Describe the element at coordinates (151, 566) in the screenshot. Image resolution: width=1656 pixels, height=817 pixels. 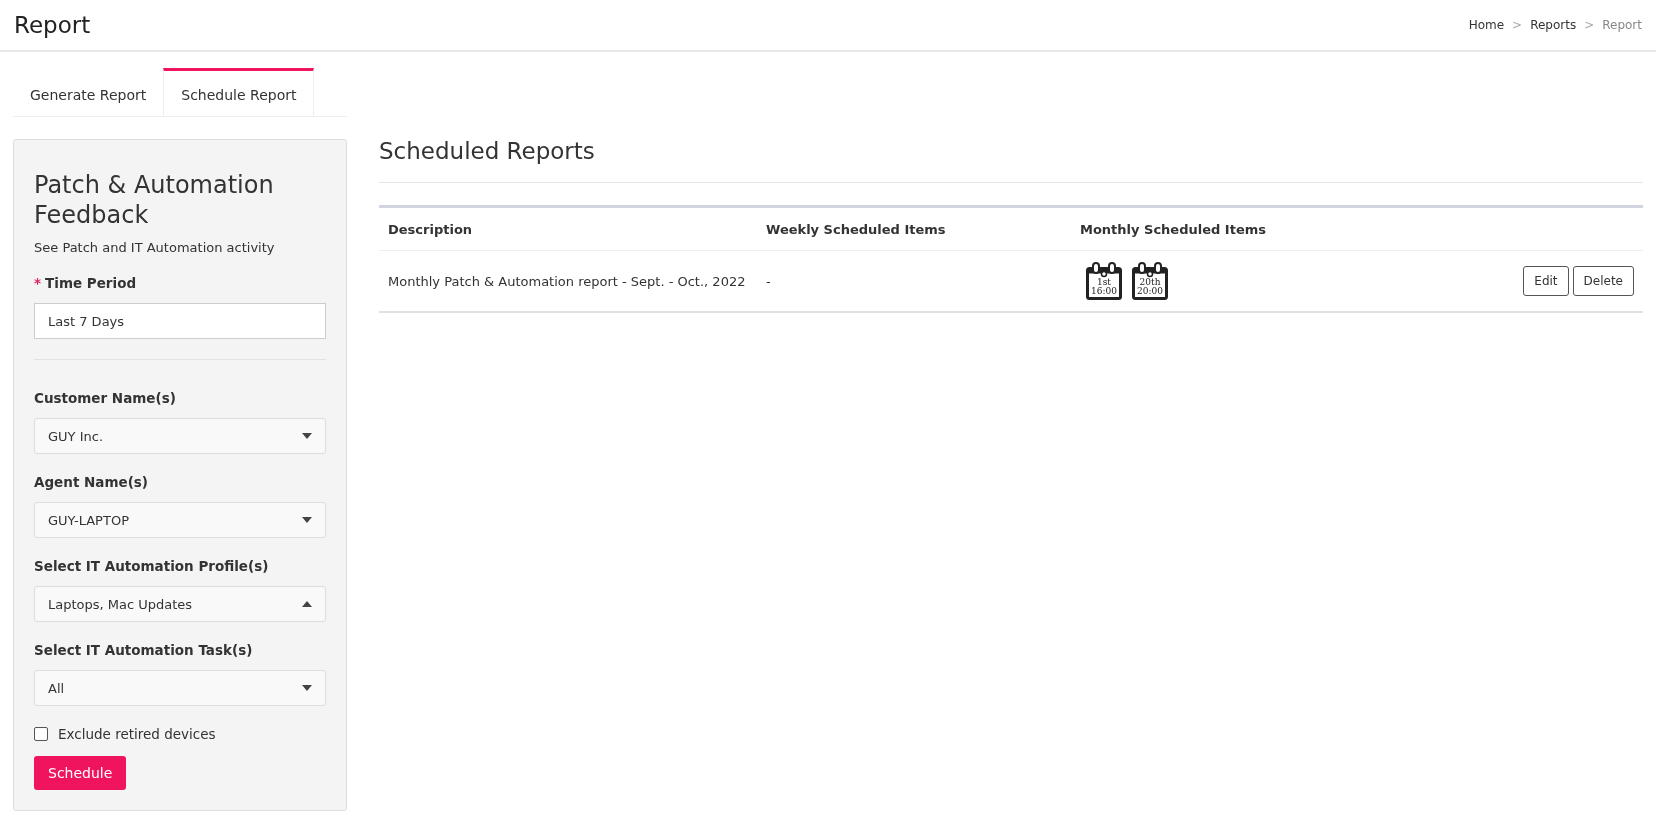
I see `field-label: Select IT Automation Profile(s)` at that location.